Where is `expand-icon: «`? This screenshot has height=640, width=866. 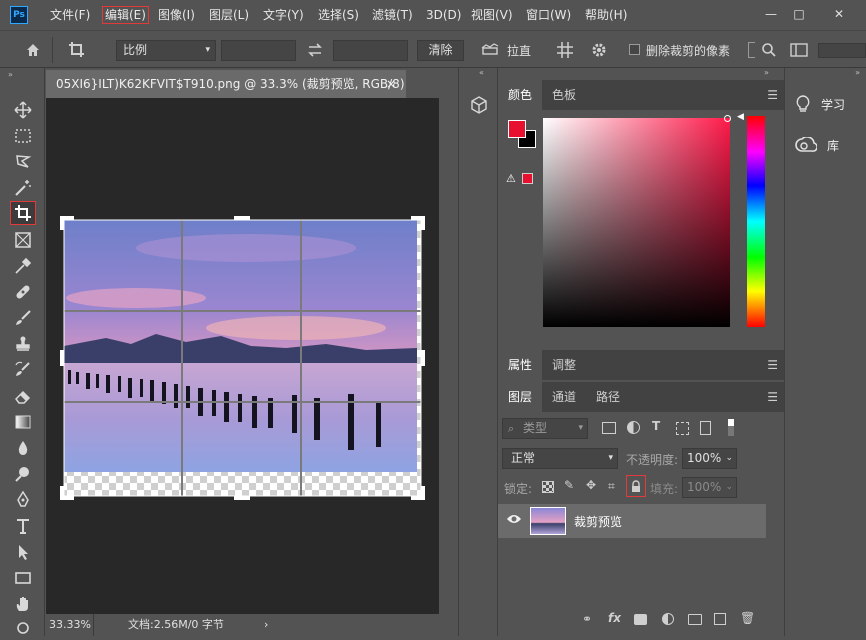 expand-icon: « is located at coordinates (481, 72).